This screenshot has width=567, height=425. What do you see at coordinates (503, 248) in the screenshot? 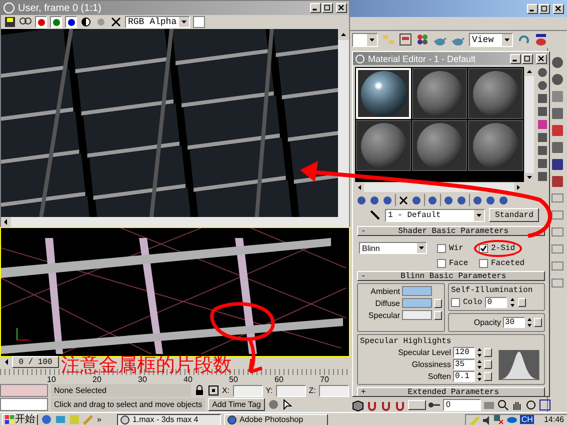
I see `checkbox-label: 2-Sid` at bounding box center [503, 248].